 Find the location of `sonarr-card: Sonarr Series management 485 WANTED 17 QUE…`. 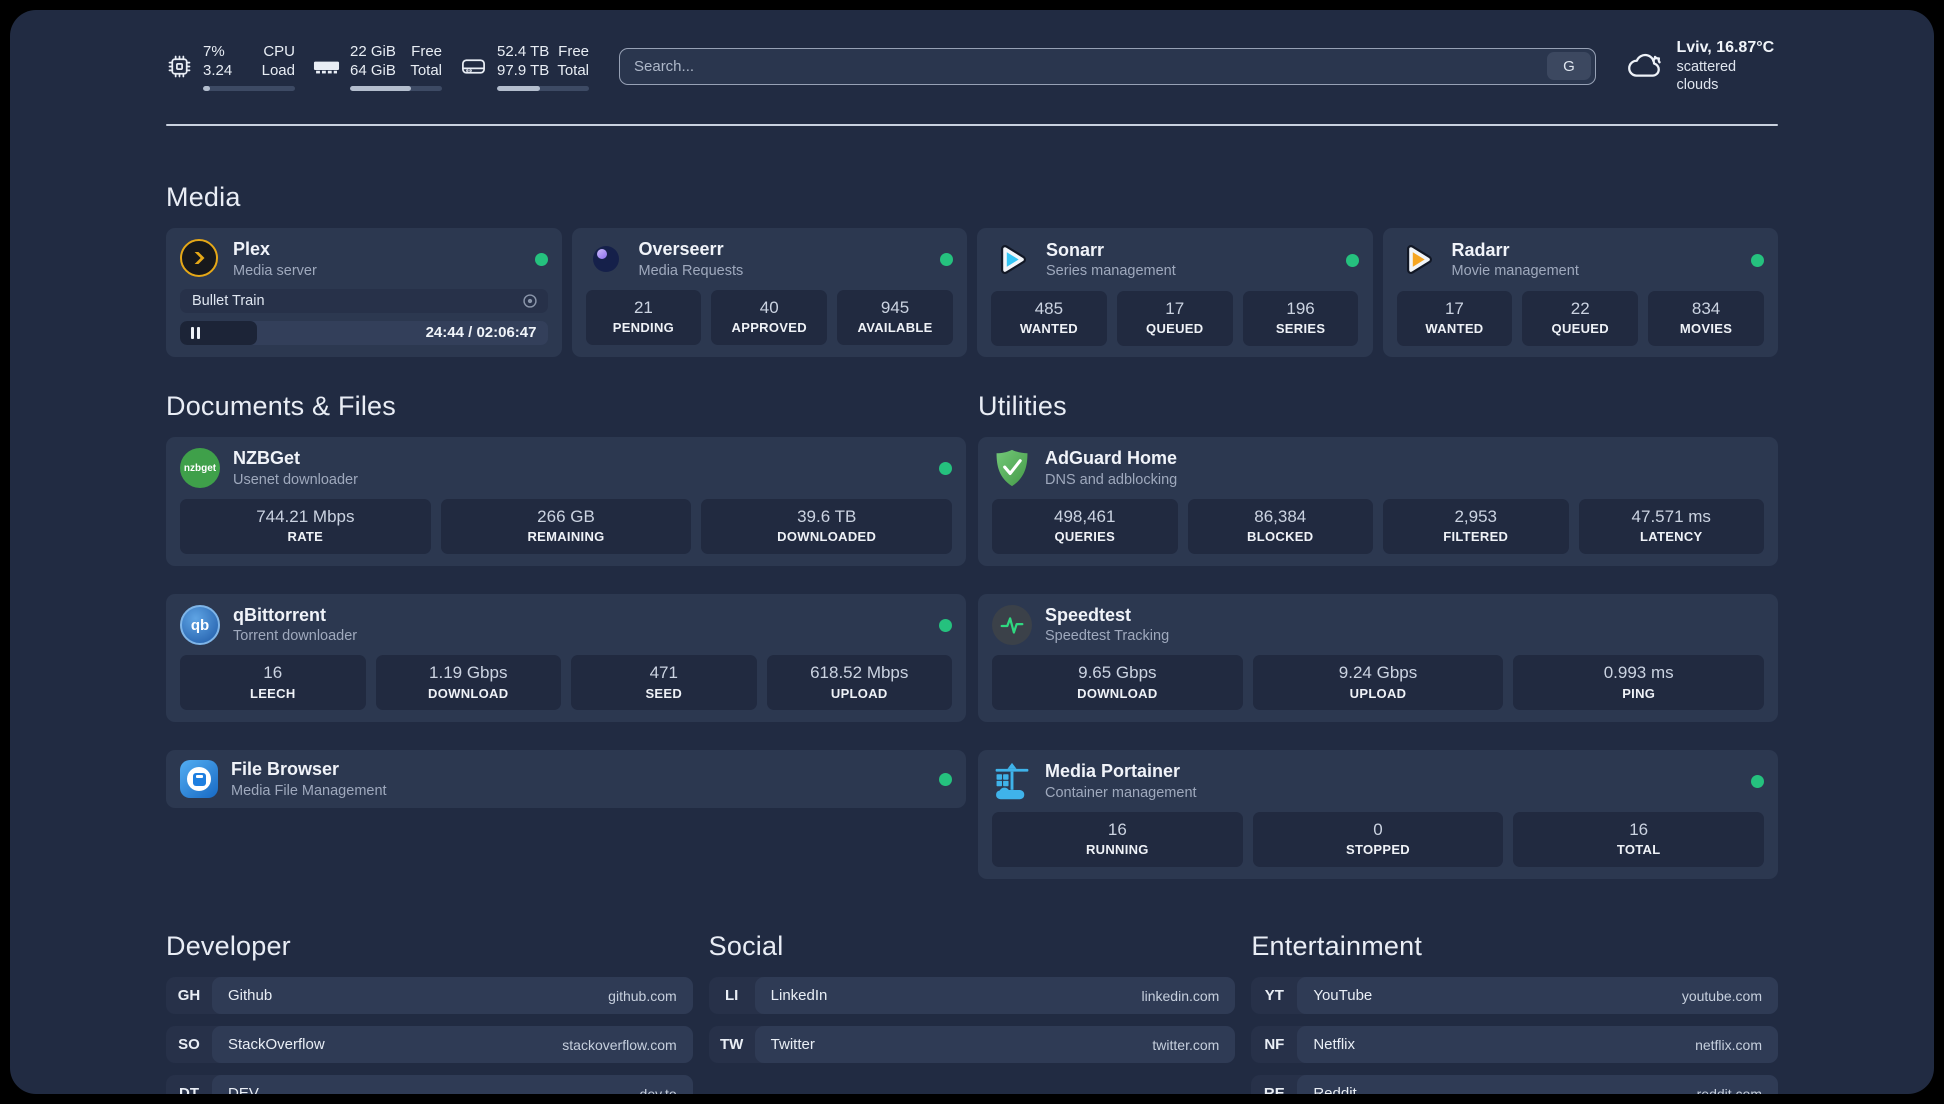

sonarr-card: Sonarr Series management 485 WANTED 17 QUE… is located at coordinates (1175, 292).